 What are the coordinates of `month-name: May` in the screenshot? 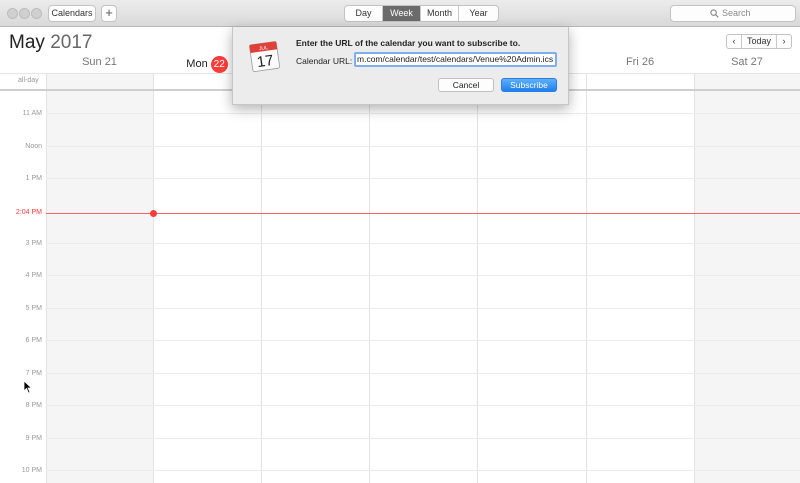 It's located at (27, 42).